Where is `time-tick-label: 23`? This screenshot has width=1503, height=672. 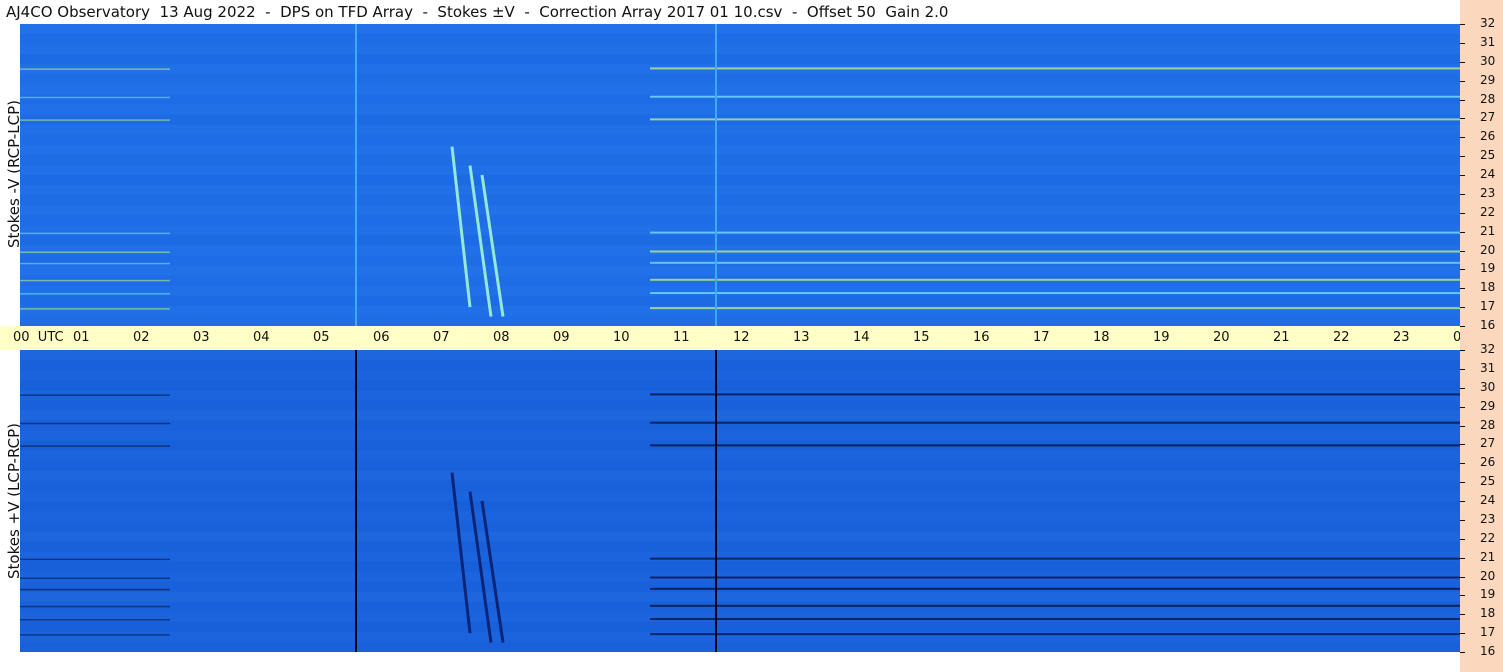
time-tick-label: 23 is located at coordinates (1401, 337).